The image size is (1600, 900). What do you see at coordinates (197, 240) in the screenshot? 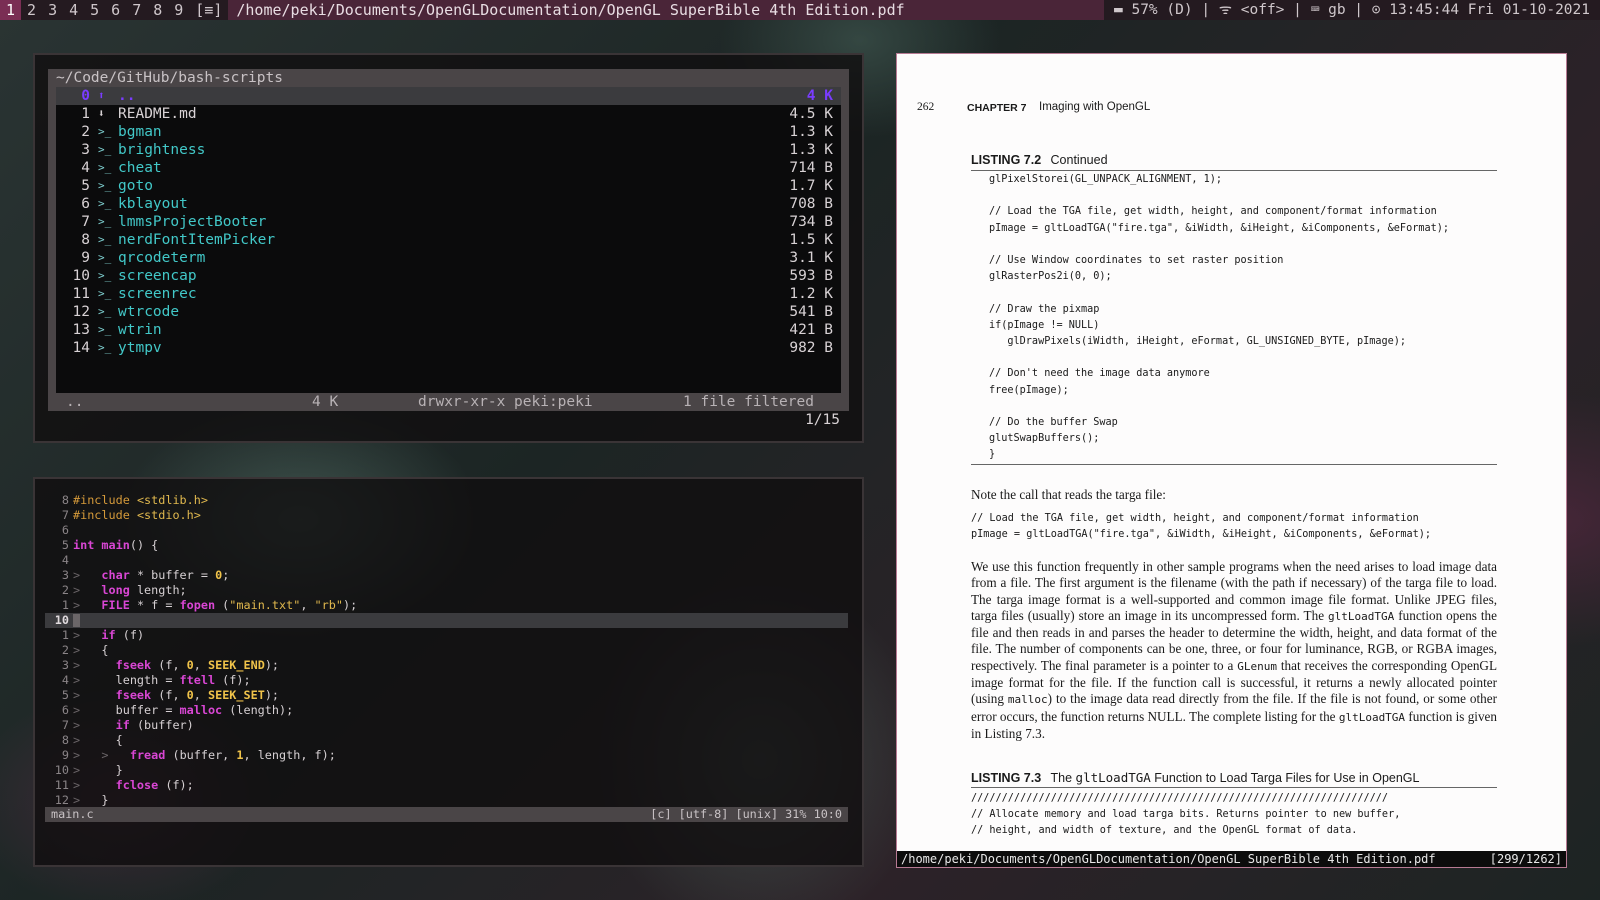
I see `file-name: nerdFontItemPicker` at bounding box center [197, 240].